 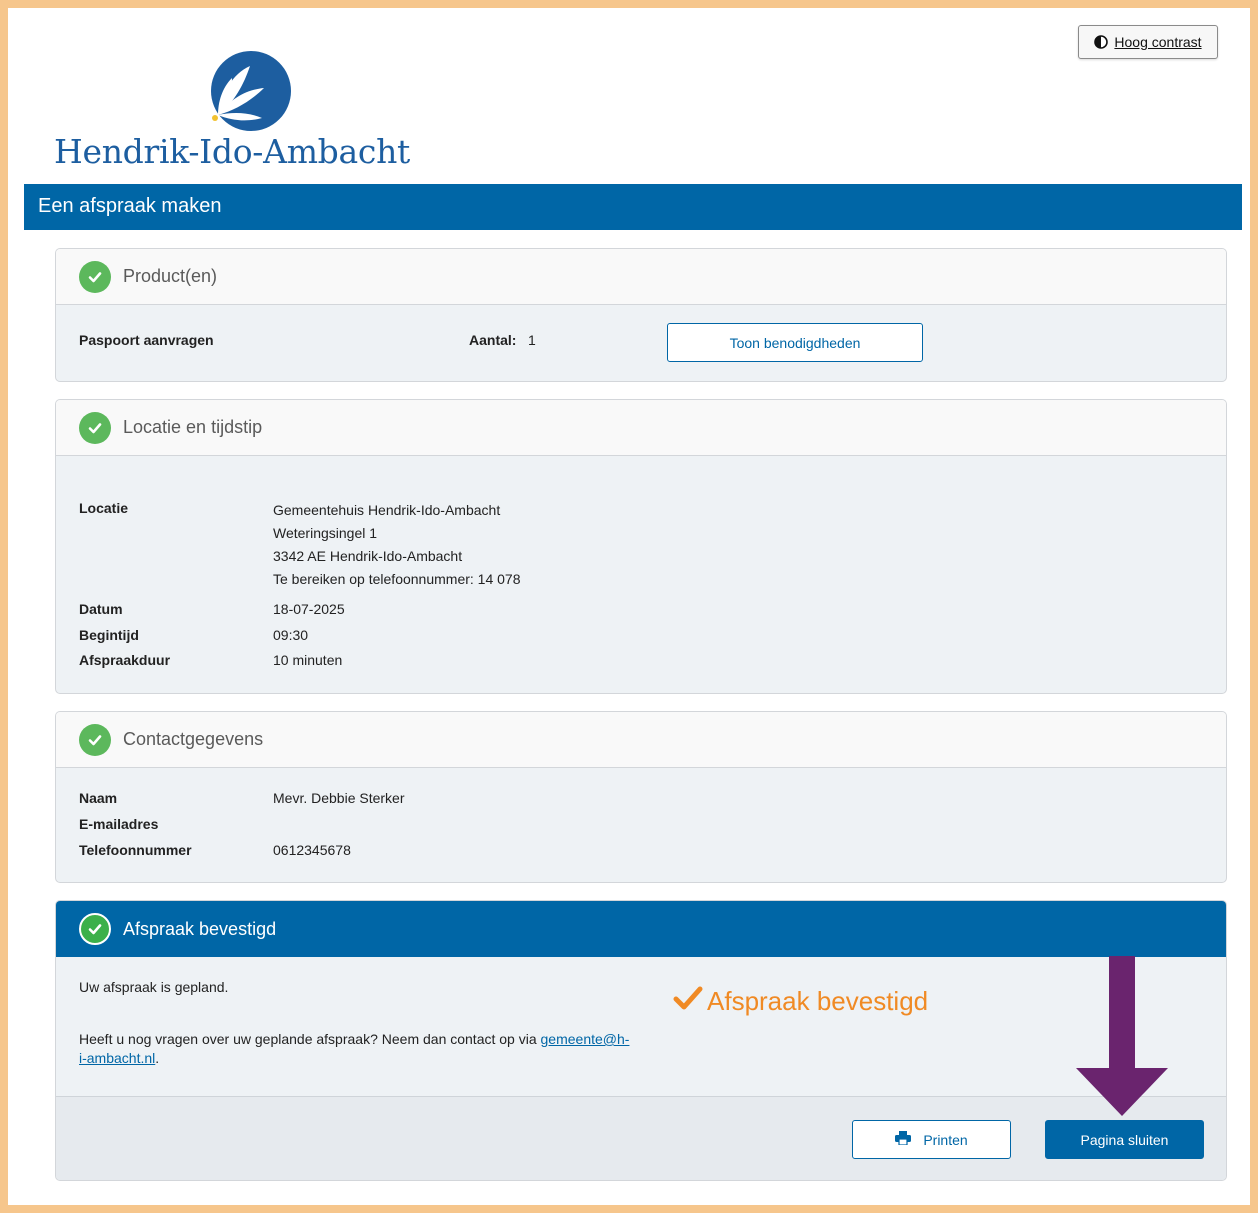 I want to click on name-value: Mevr. Debbie Sterker, so click(x=339, y=798).